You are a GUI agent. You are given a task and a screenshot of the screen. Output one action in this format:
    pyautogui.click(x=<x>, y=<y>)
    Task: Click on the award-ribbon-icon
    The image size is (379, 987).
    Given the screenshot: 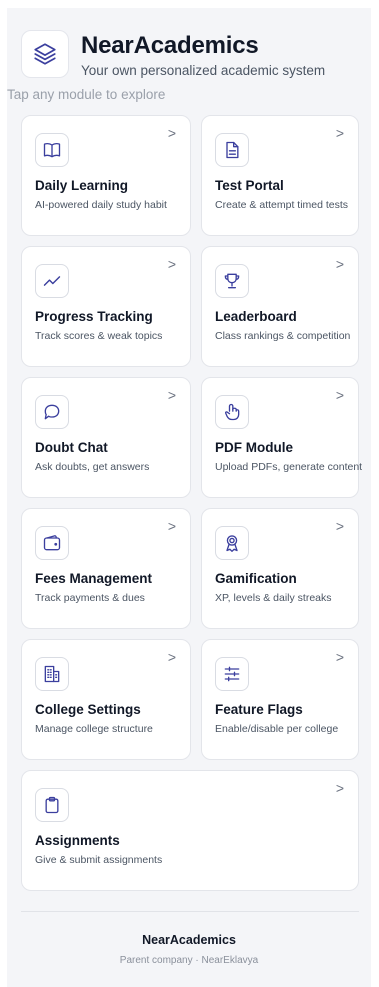 What is the action you would take?
    pyautogui.click(x=232, y=543)
    